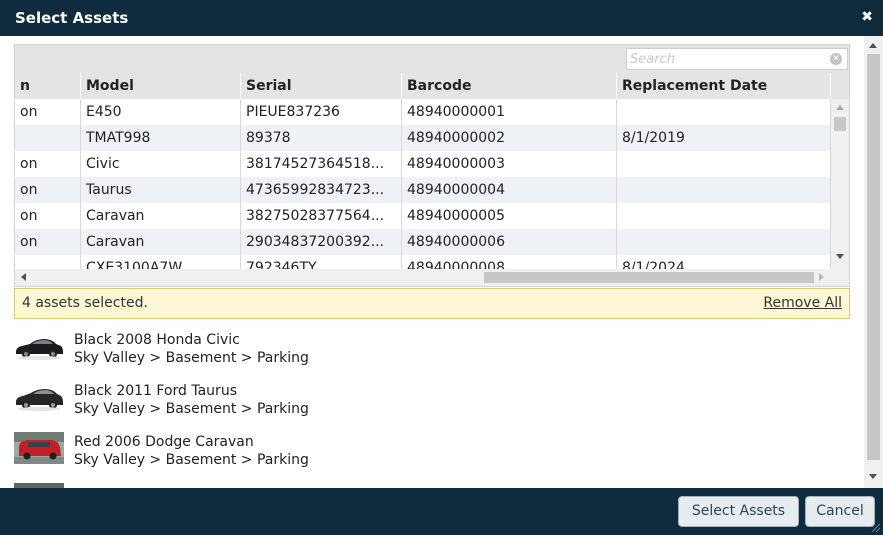 The height and width of the screenshot is (535, 883). Describe the element at coordinates (509, 242) in the screenshot. I see `table-cell: 48940000006` at that location.